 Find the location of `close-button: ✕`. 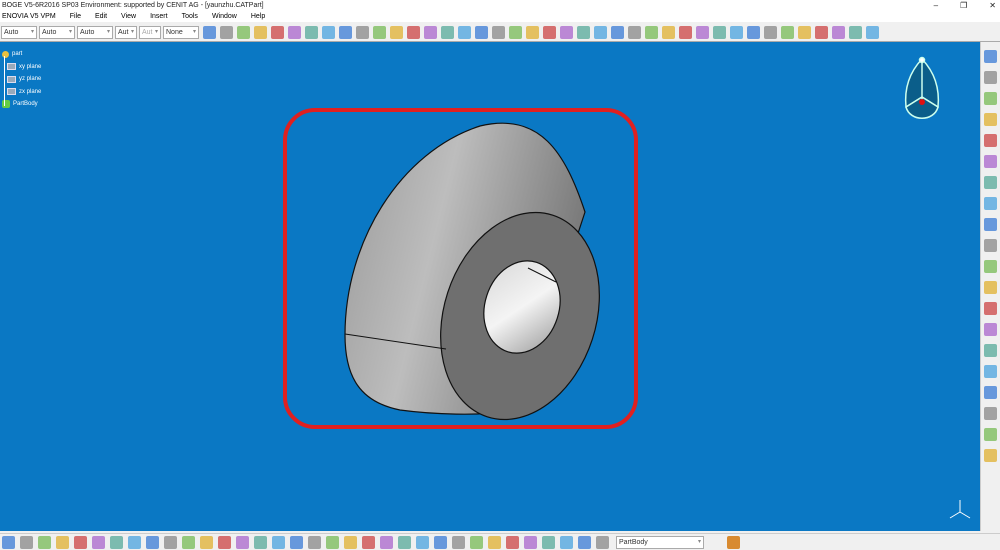

close-button: ✕ is located at coordinates (992, 5).